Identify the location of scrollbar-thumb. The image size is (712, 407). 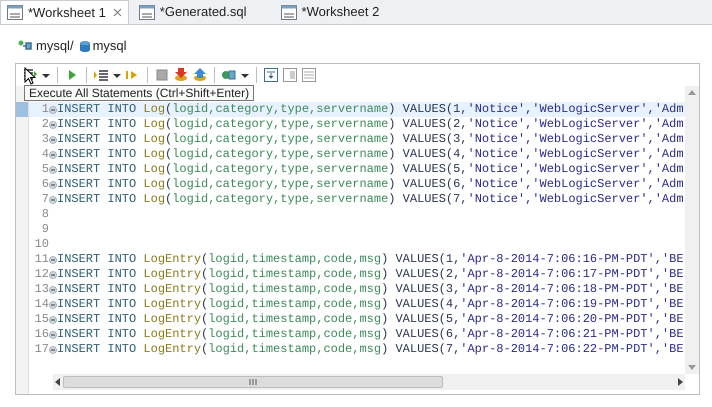
(253, 382).